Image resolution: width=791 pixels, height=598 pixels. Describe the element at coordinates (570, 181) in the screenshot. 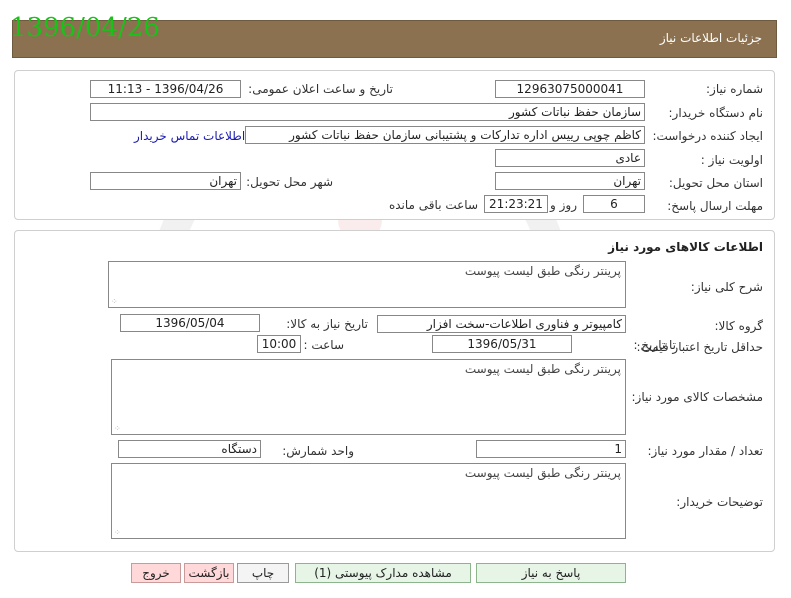

I see `province-field: تهران` at that location.